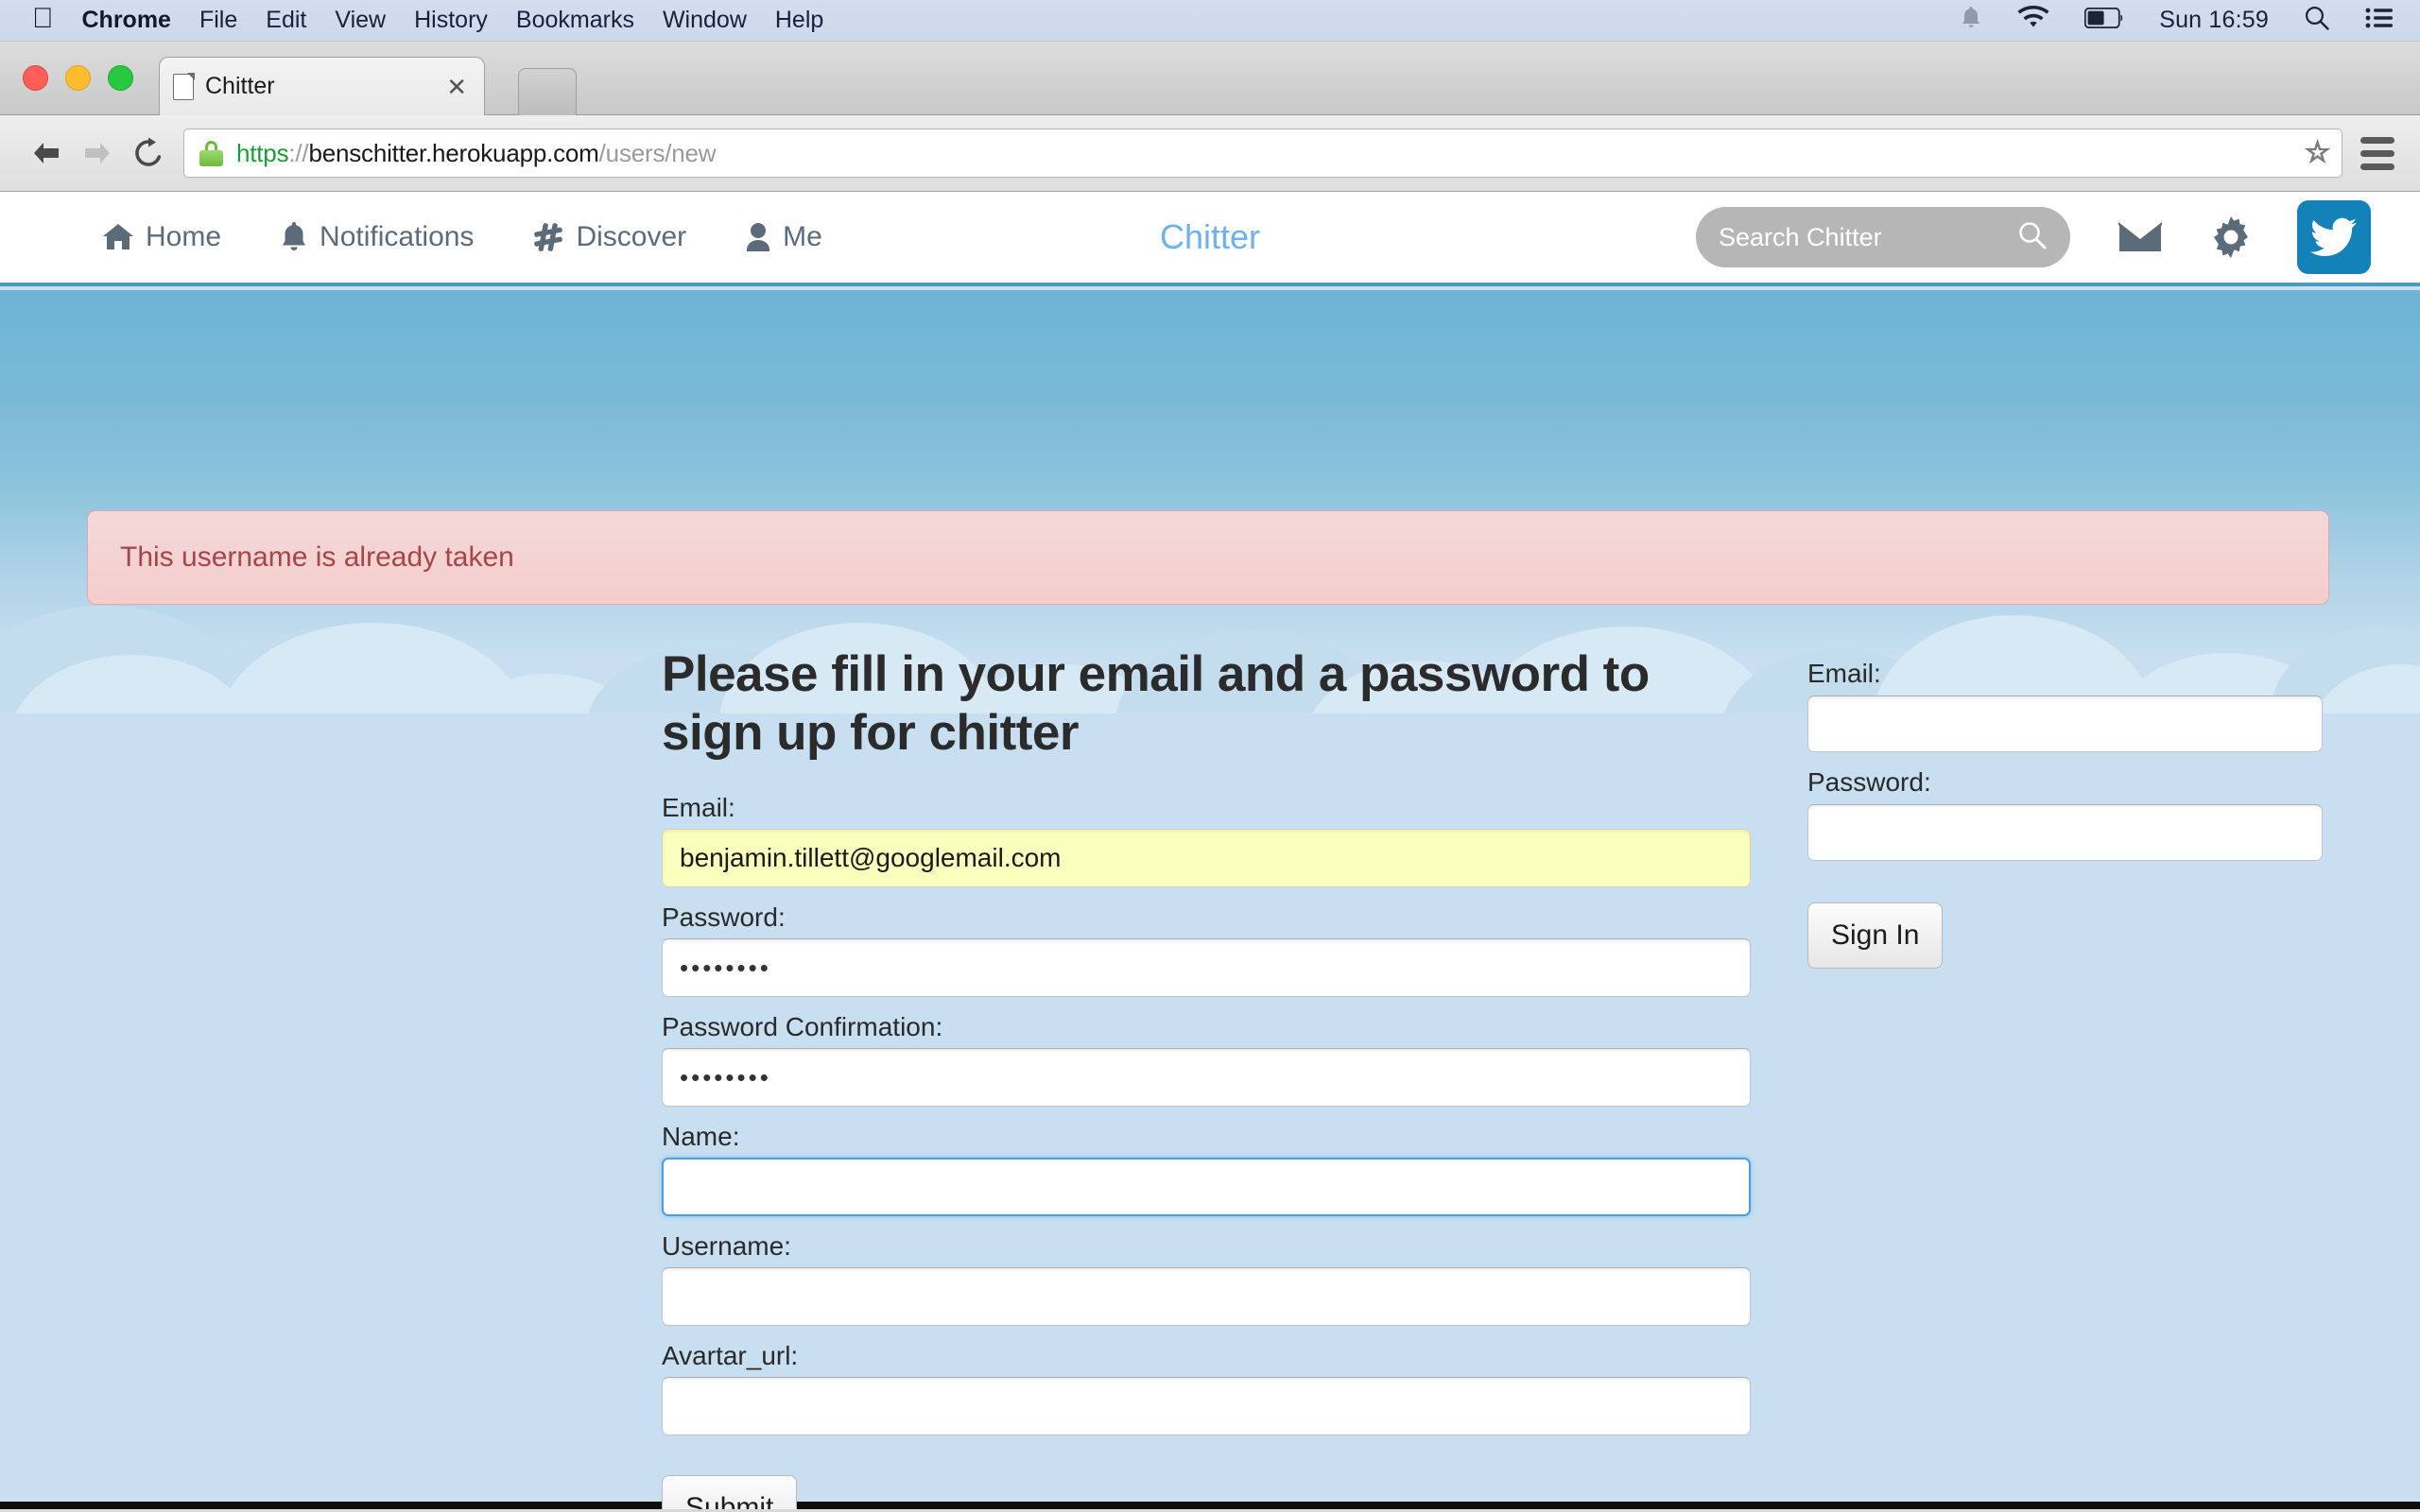 This screenshot has height=1512, width=2420. I want to click on nav-item-notifications: Notifications, so click(377, 237).